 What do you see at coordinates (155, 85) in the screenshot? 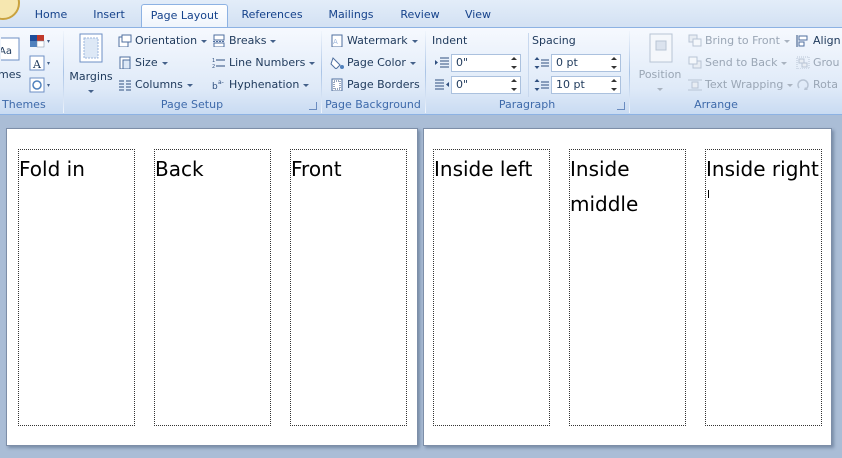
I see `columns-button: Columns` at bounding box center [155, 85].